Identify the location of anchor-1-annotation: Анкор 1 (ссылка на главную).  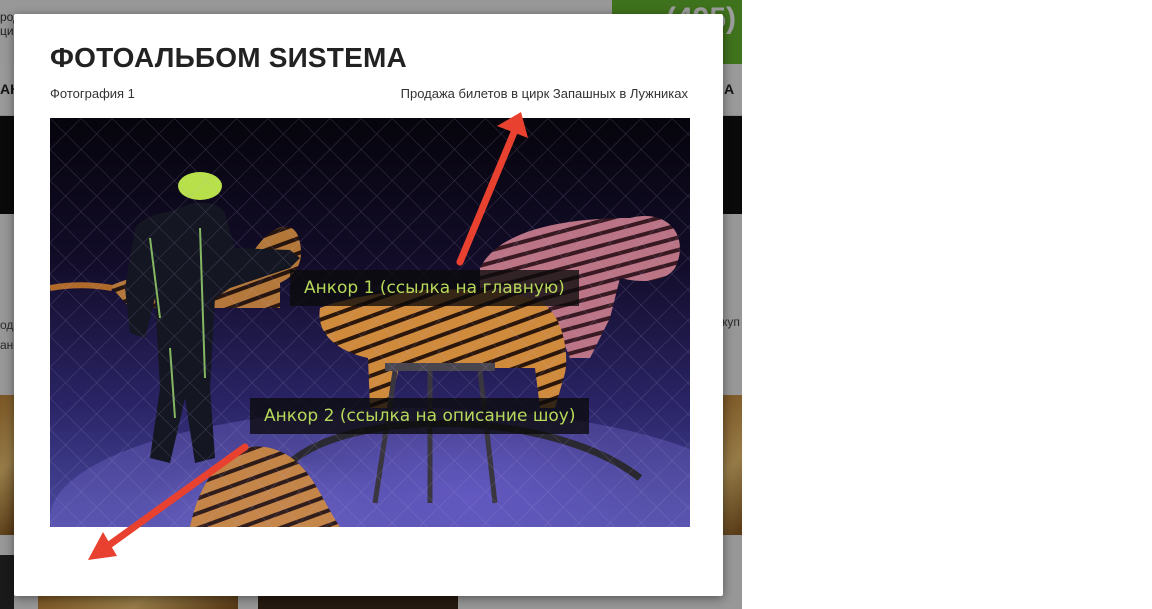
(434, 288).